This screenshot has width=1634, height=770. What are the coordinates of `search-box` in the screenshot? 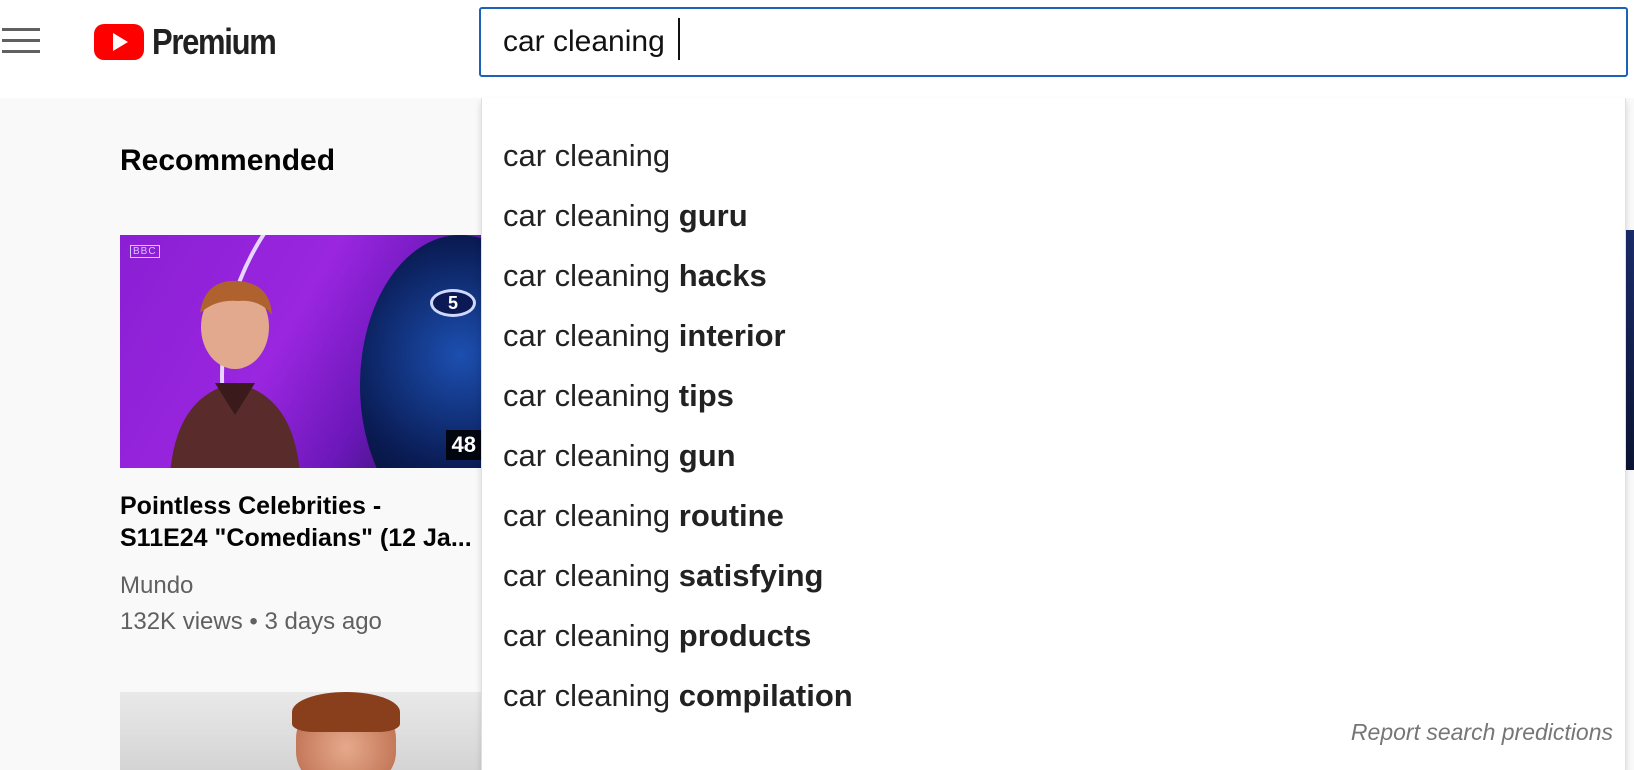 It's located at (1053, 42).